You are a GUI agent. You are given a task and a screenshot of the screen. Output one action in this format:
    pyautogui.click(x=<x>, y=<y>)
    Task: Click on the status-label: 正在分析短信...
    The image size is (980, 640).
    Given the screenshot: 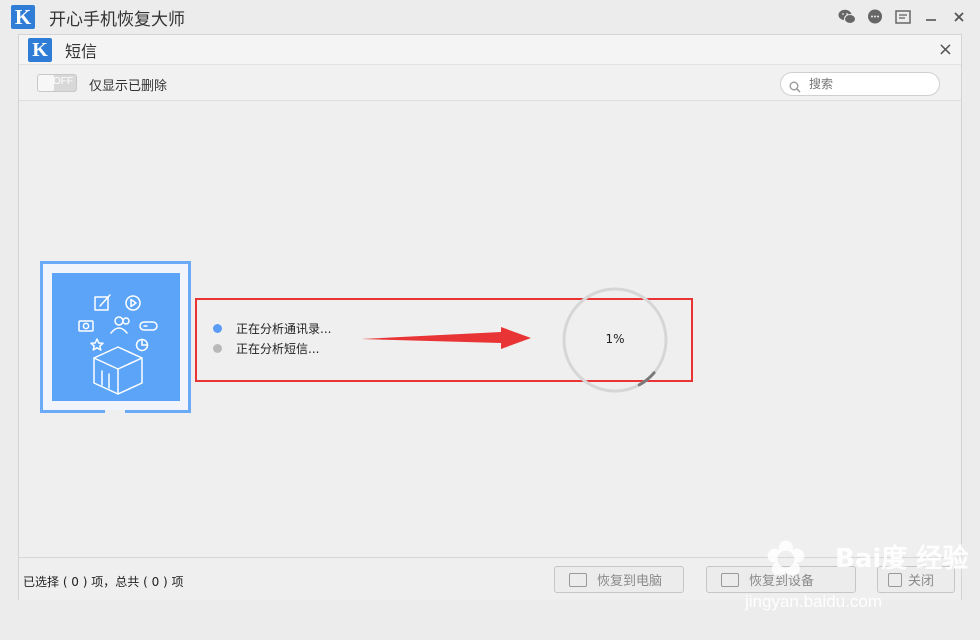 What is the action you would take?
    pyautogui.click(x=278, y=349)
    